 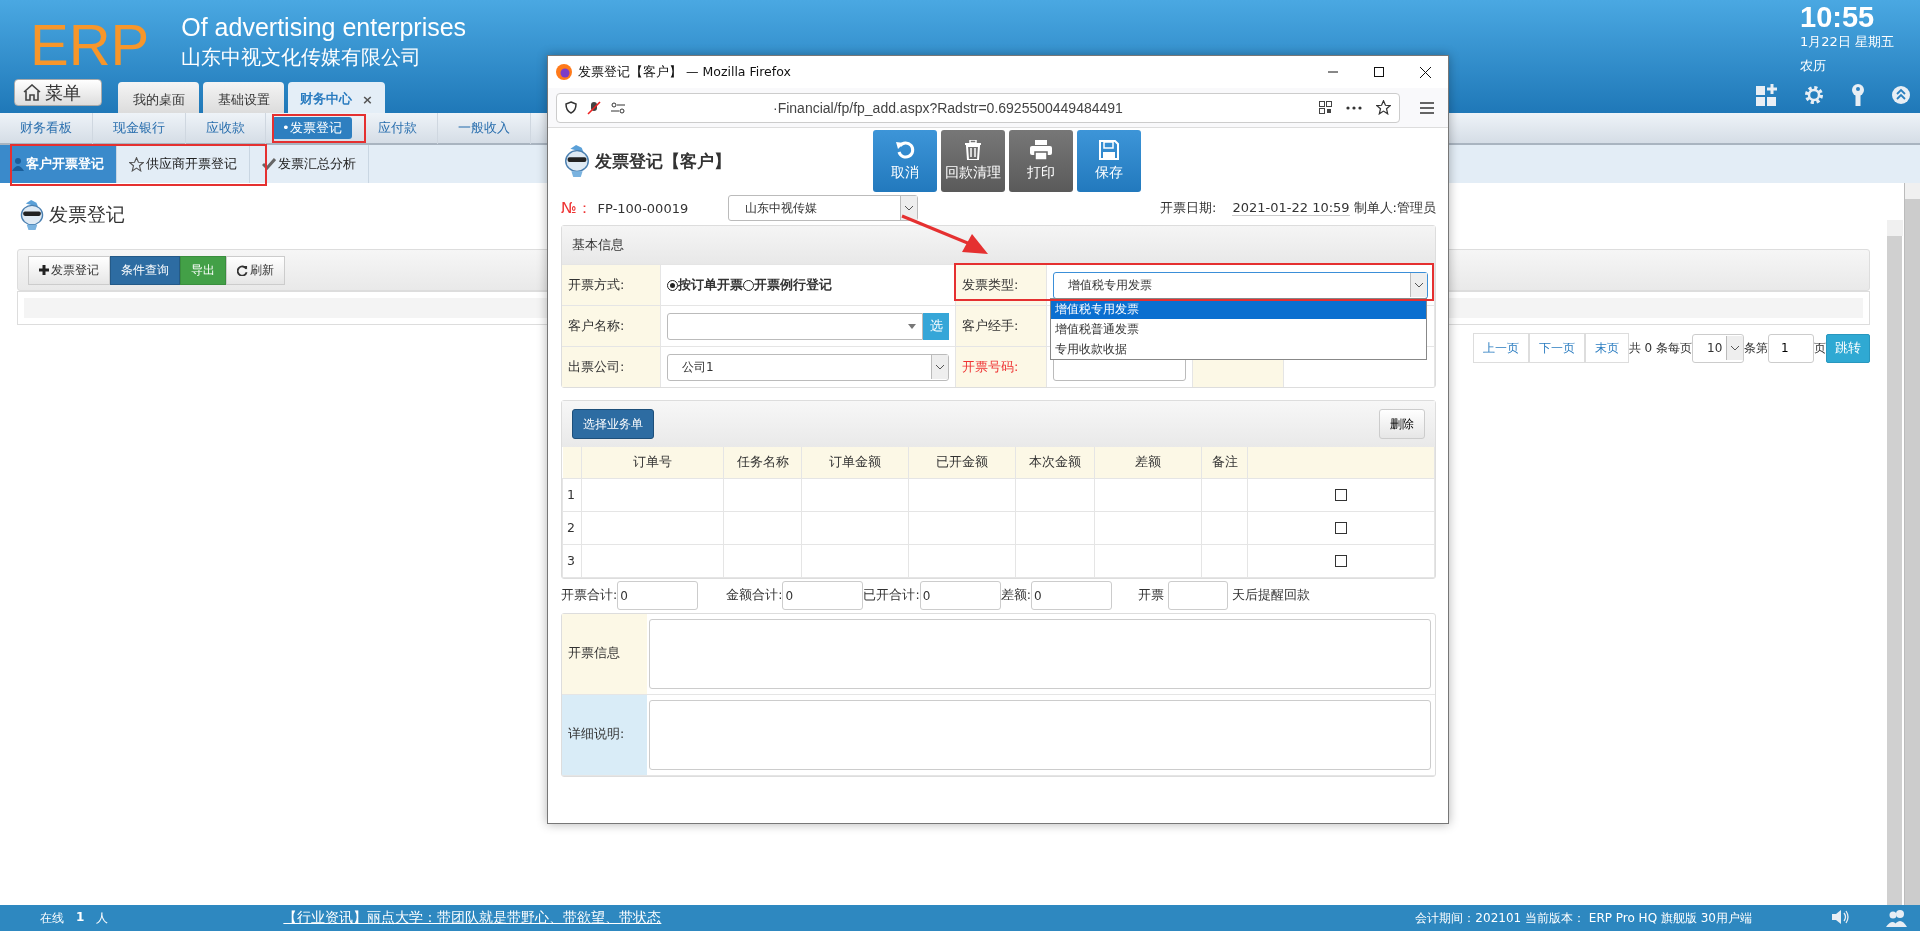 I want to click on pager-link: 末页, so click(x=1606, y=348).